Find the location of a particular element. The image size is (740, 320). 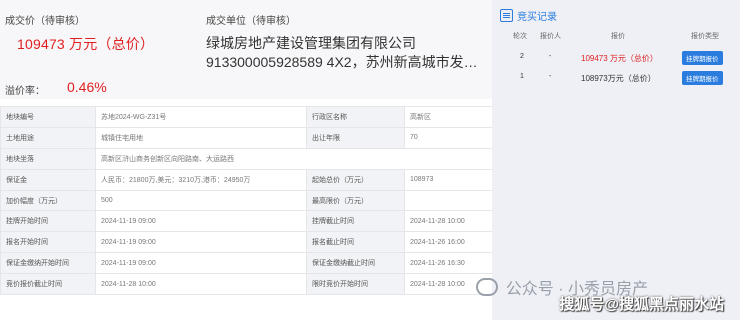

list-icon is located at coordinates (506, 15).